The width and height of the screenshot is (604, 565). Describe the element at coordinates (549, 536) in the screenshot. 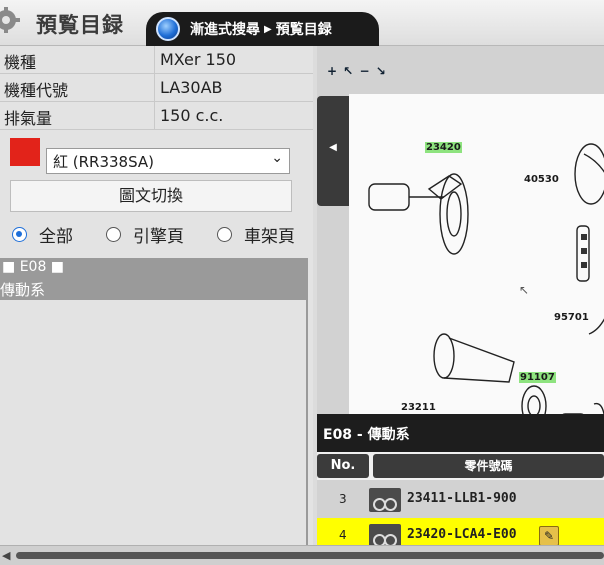

I see `edit-icon: ✎` at that location.